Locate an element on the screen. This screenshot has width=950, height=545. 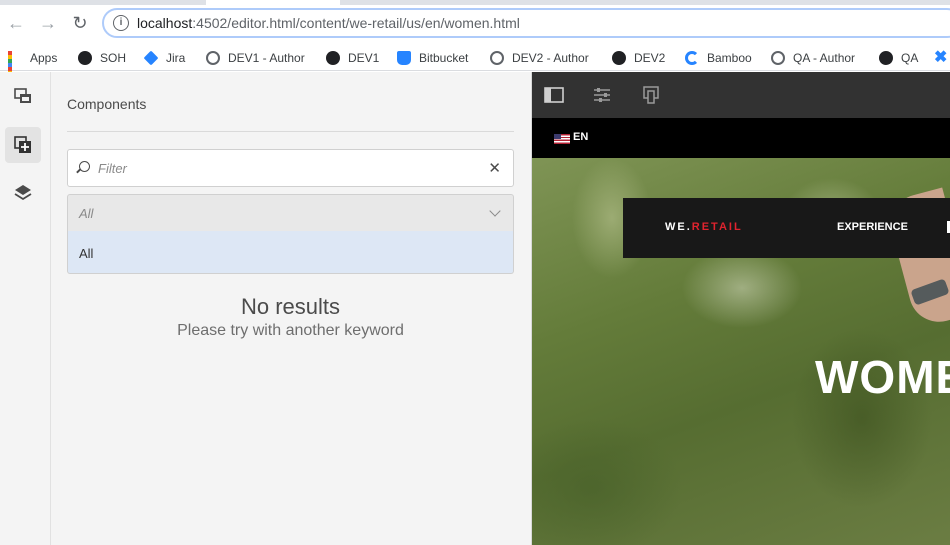
hero-title: WOMEN is located at coordinates (882, 377).